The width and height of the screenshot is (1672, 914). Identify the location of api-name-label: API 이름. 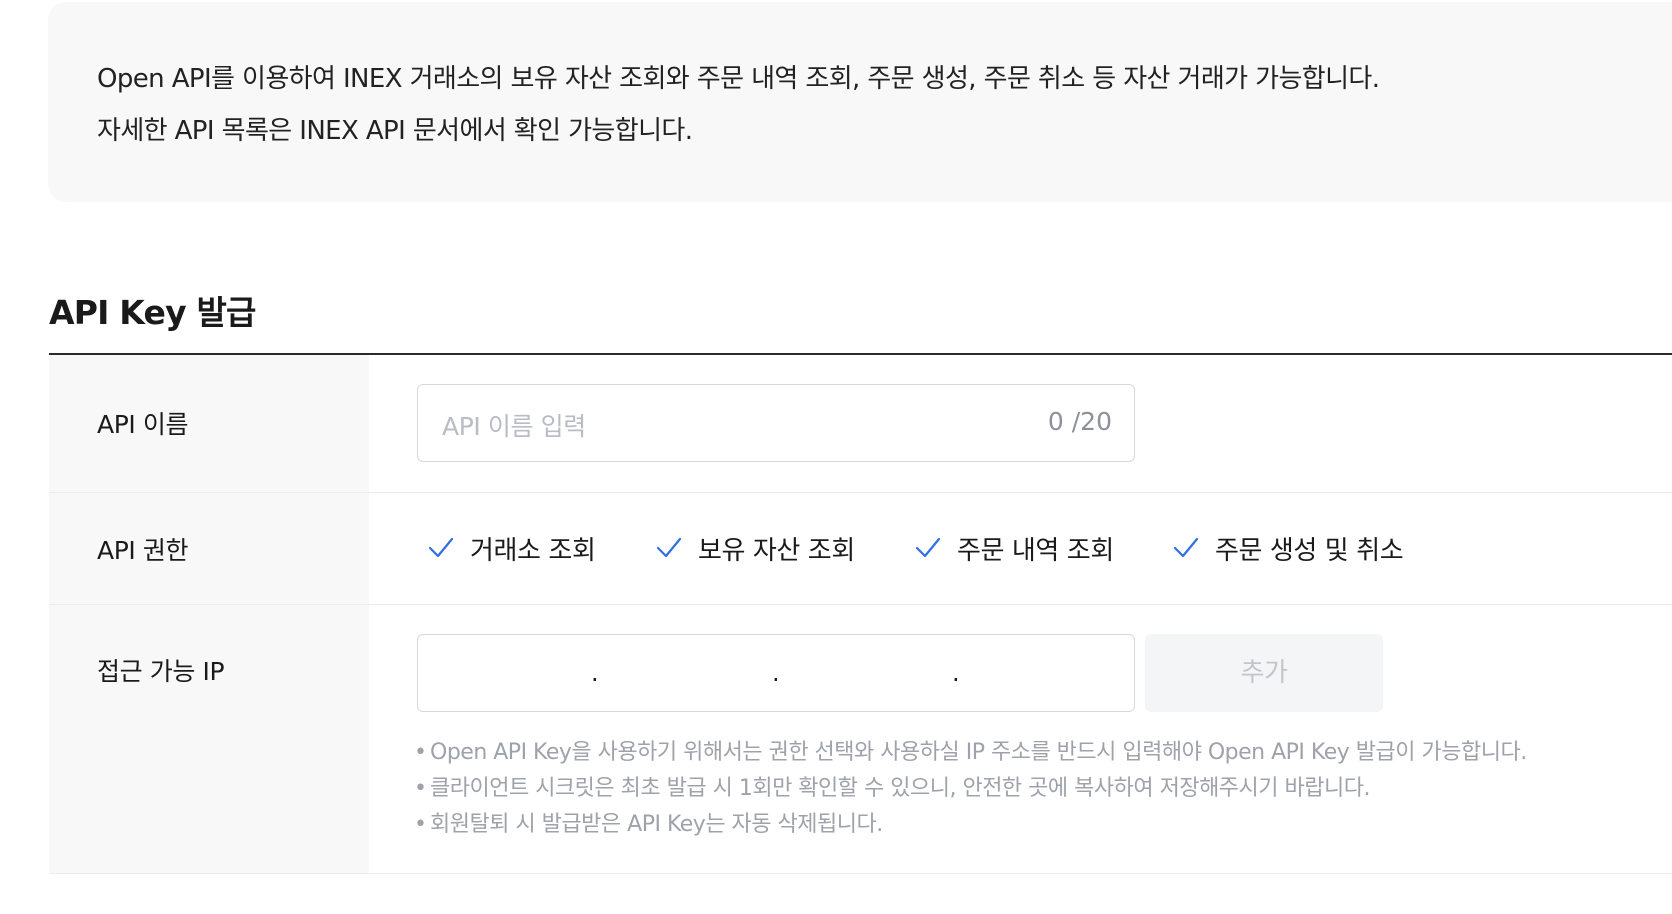
(143, 424).